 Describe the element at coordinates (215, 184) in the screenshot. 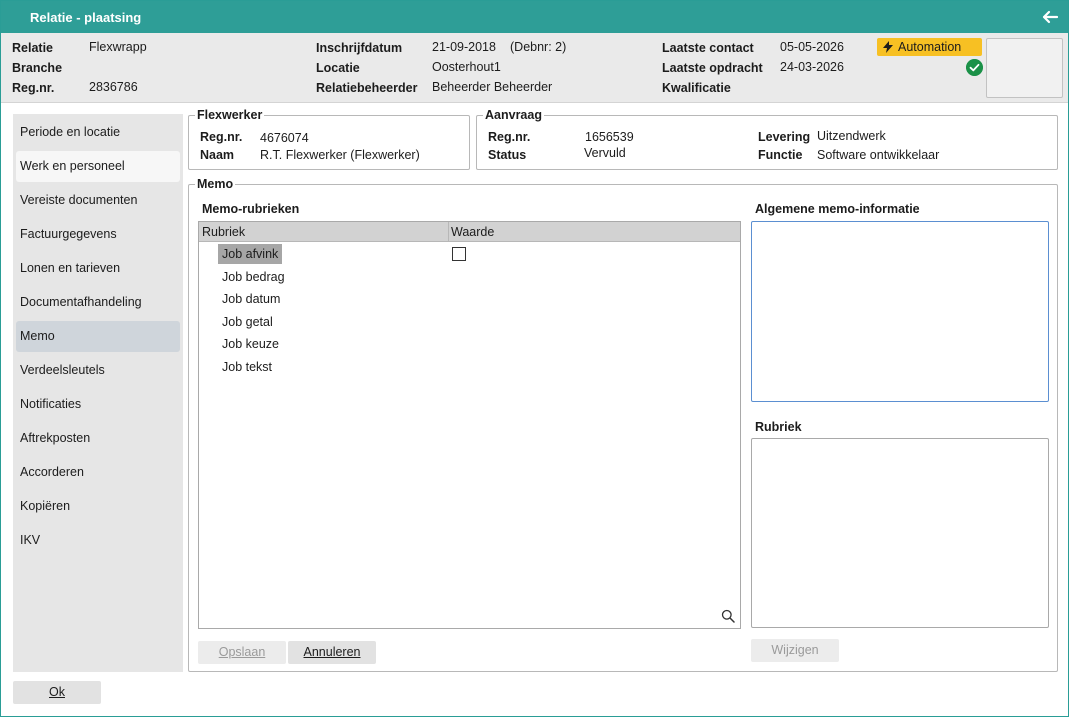

I see `memo-legend: Memo` at that location.